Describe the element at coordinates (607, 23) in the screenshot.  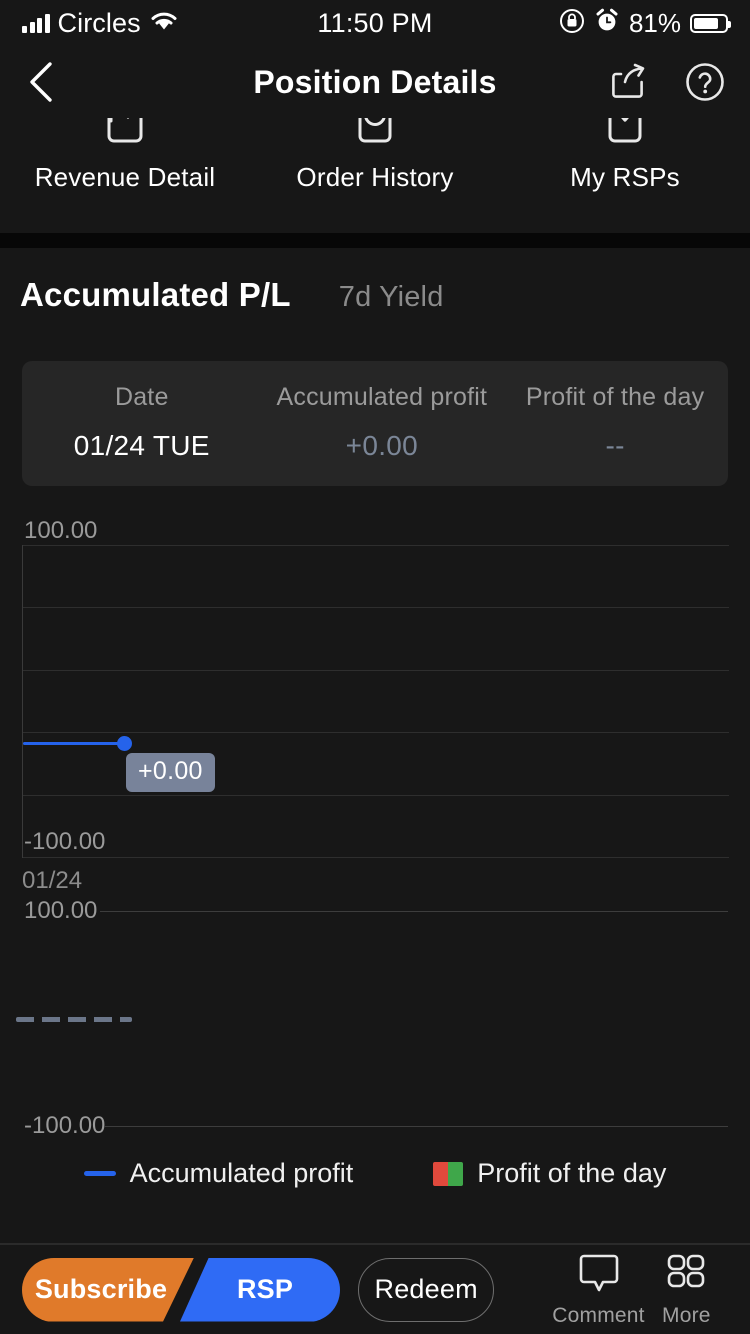
I see `alarm-icon` at that location.